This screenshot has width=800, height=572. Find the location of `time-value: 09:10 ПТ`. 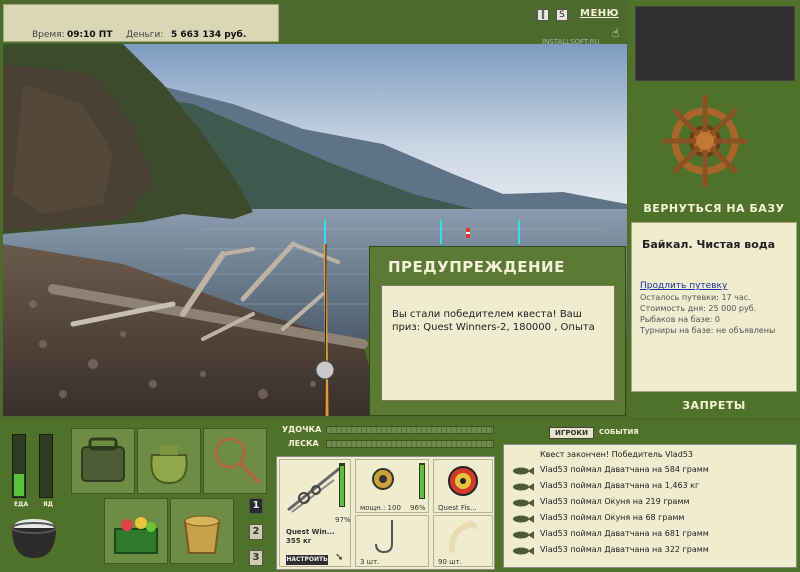

time-value: 09:10 ПТ is located at coordinates (90, 35).